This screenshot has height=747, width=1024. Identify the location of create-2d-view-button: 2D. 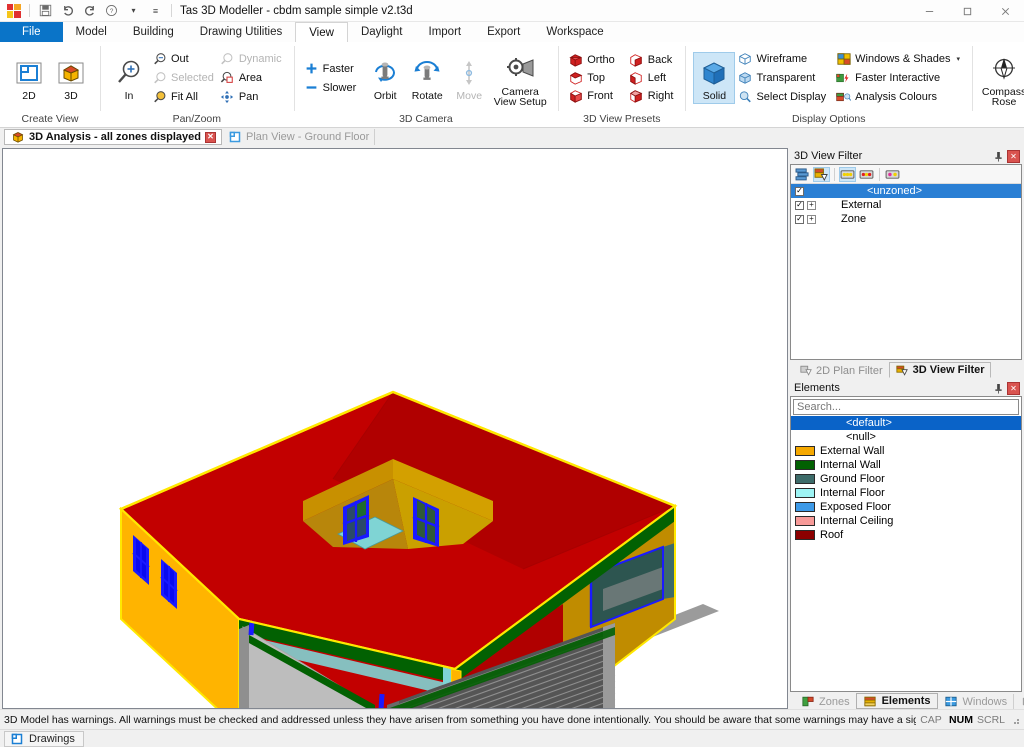
(29, 78).